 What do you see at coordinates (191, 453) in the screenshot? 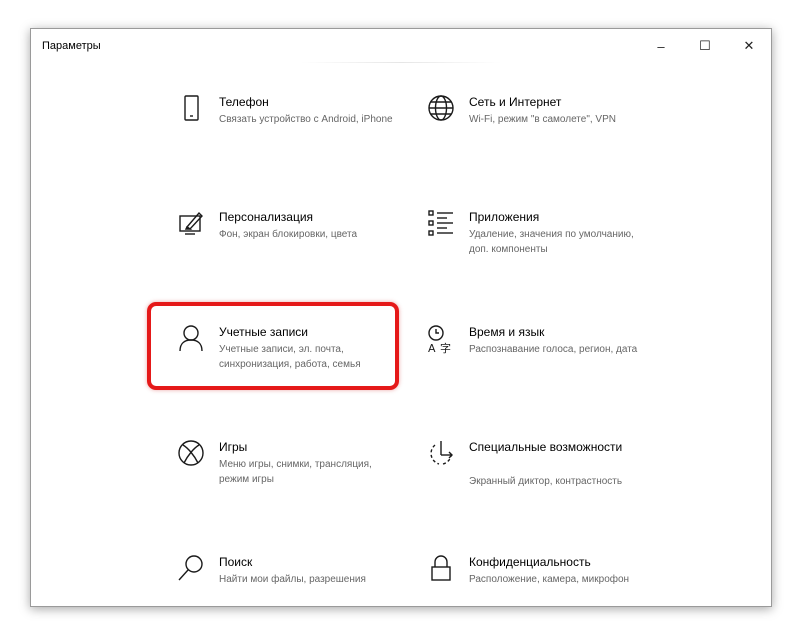
I see `xbox-icon` at bounding box center [191, 453].